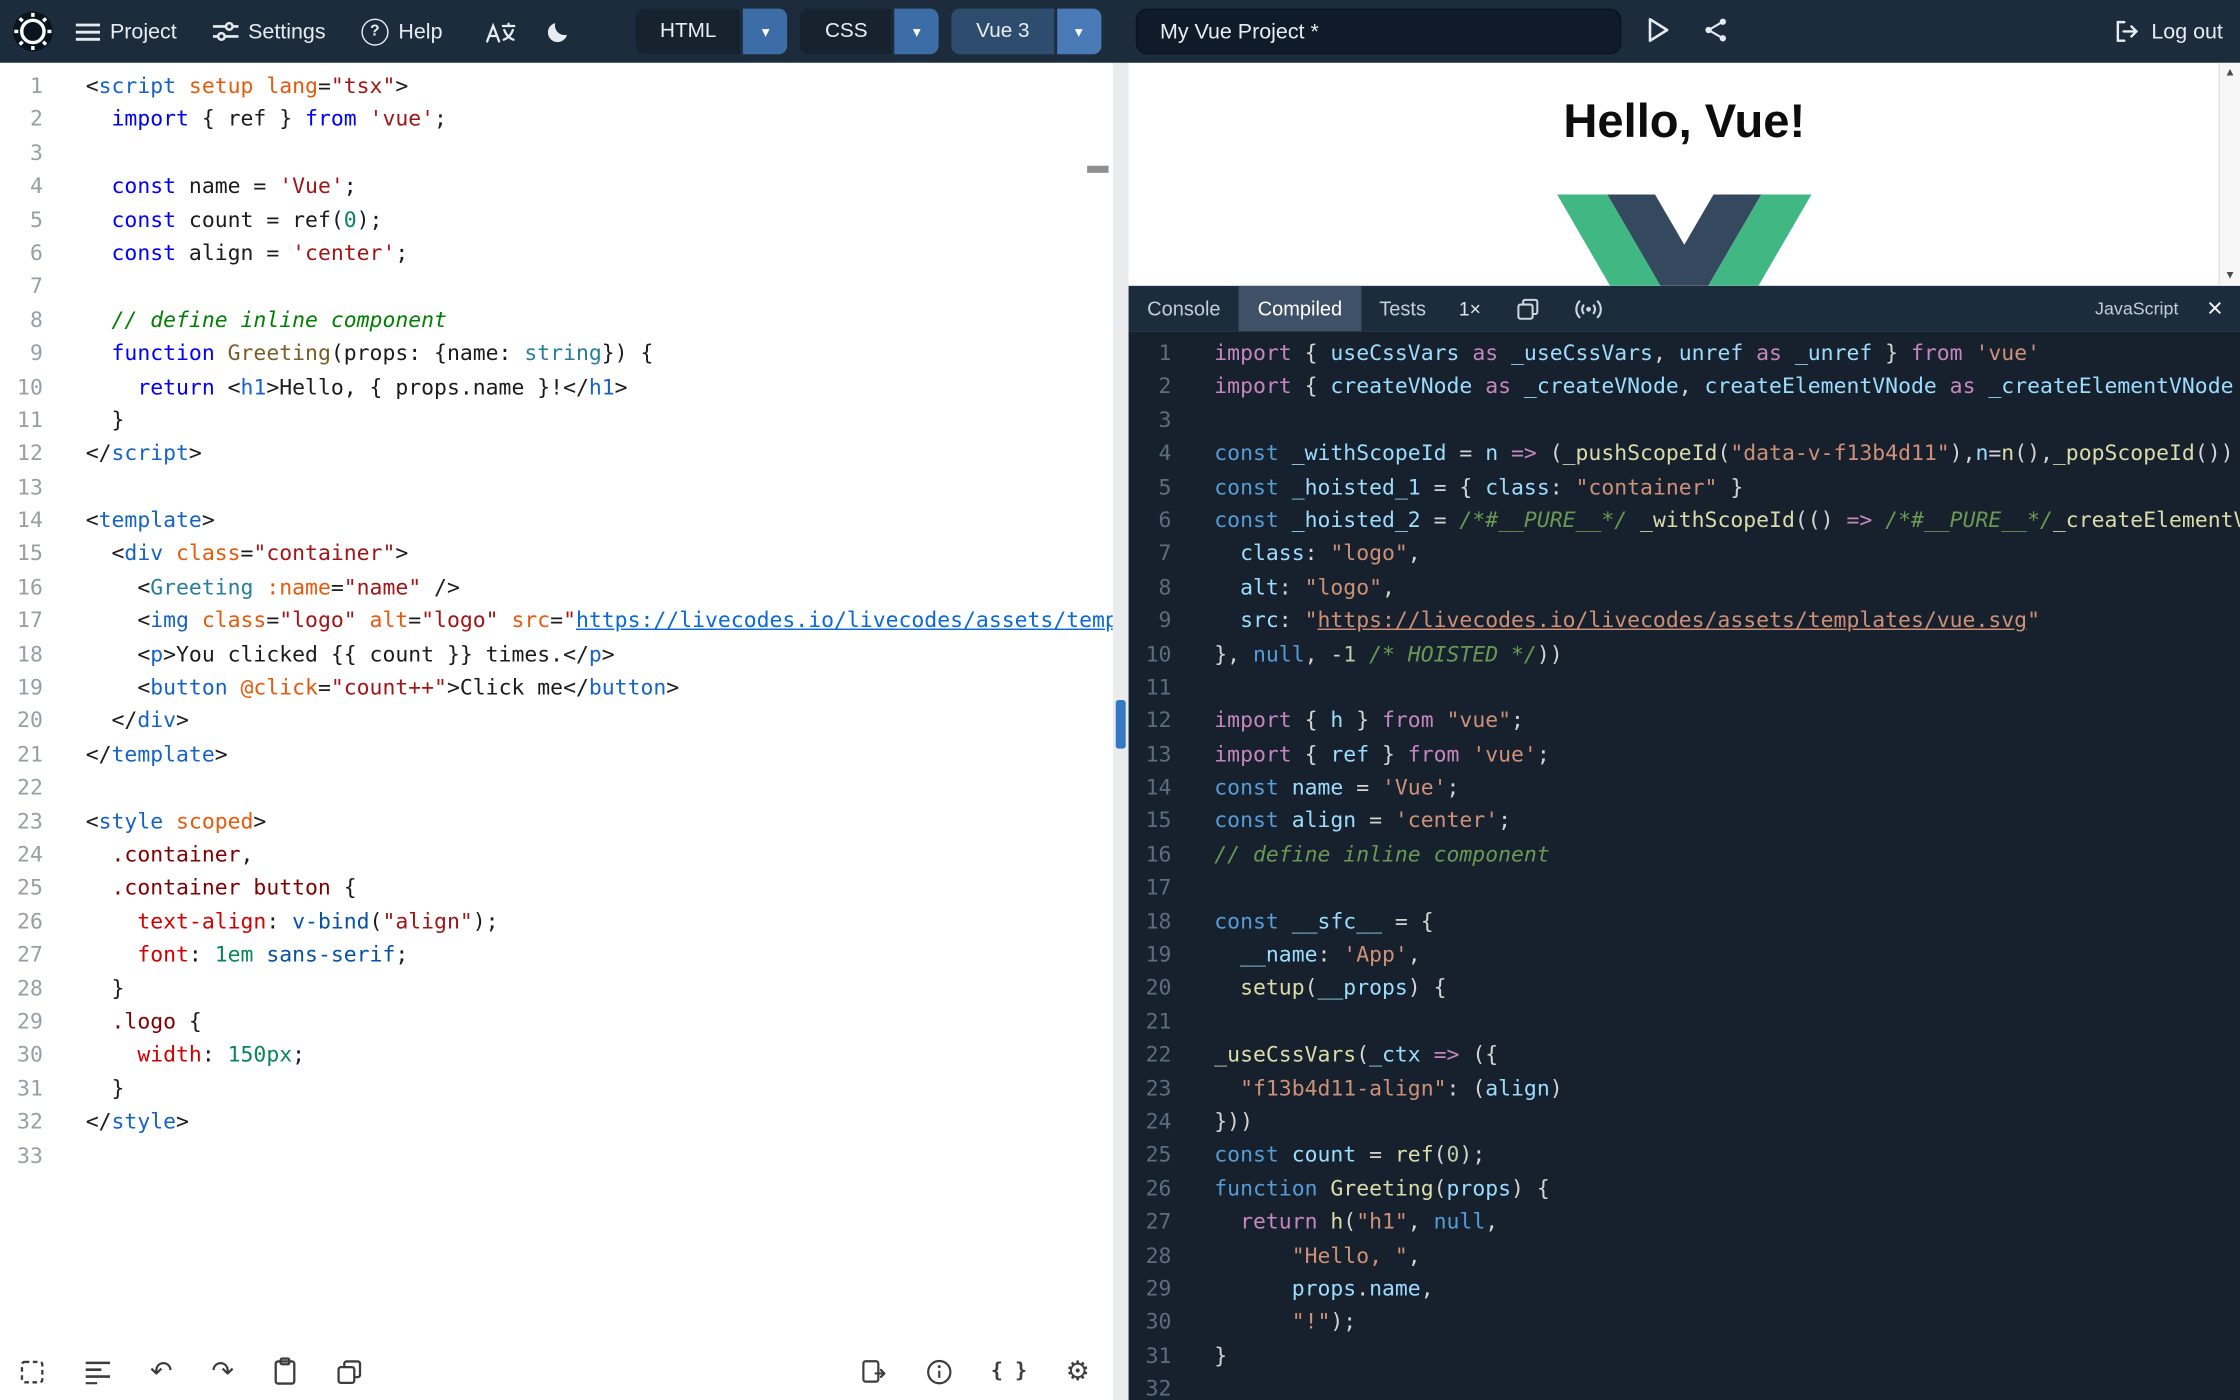 This screenshot has width=2240, height=1400. What do you see at coordinates (1684, 1055) in the screenshot?
I see `code-line: 22 _useCssVars(_ctx => ({` at bounding box center [1684, 1055].